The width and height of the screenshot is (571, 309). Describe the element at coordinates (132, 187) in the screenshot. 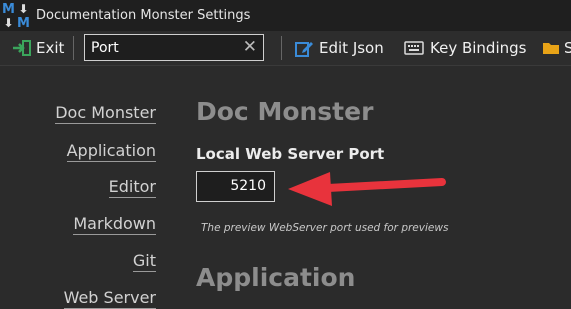

I see `nav-item-editor: Editor` at that location.